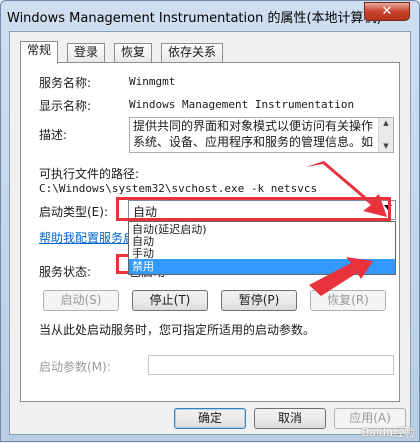 The height and width of the screenshot is (443, 420). What do you see at coordinates (348, 300) in the screenshot?
I see `resume-service-button: 恢复(R)` at bounding box center [348, 300].